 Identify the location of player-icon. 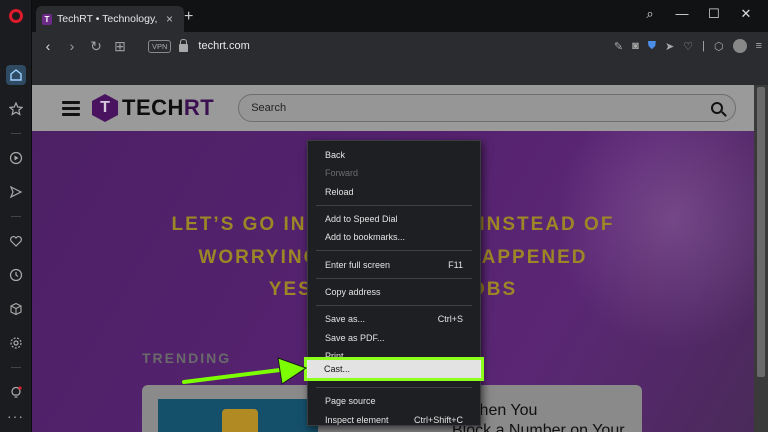
(16, 158).